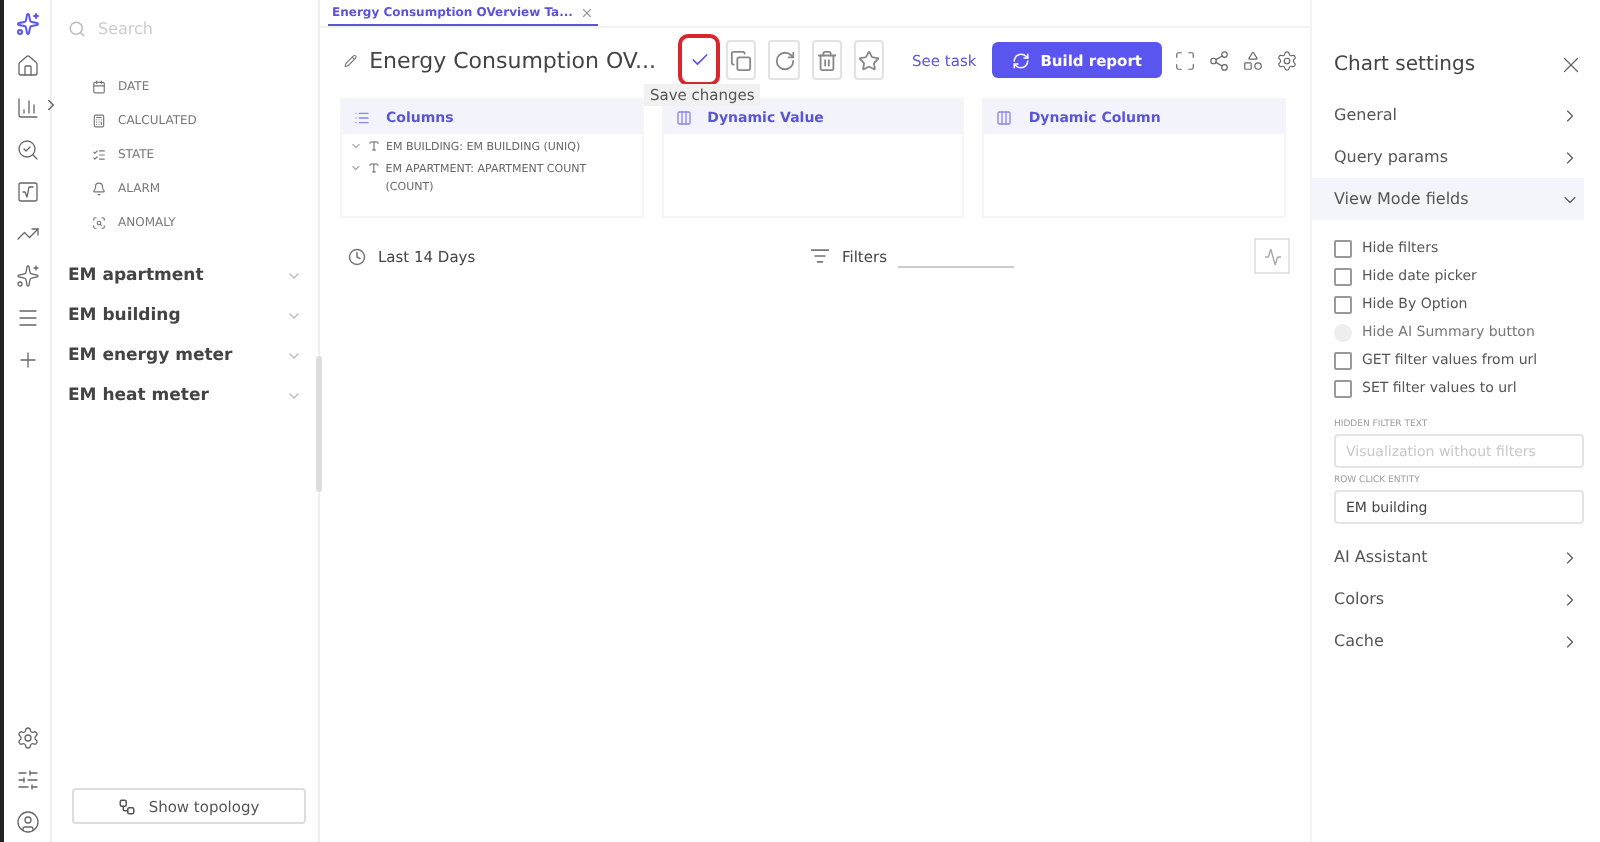  I want to click on group-label: EM heat meter, so click(138, 396).